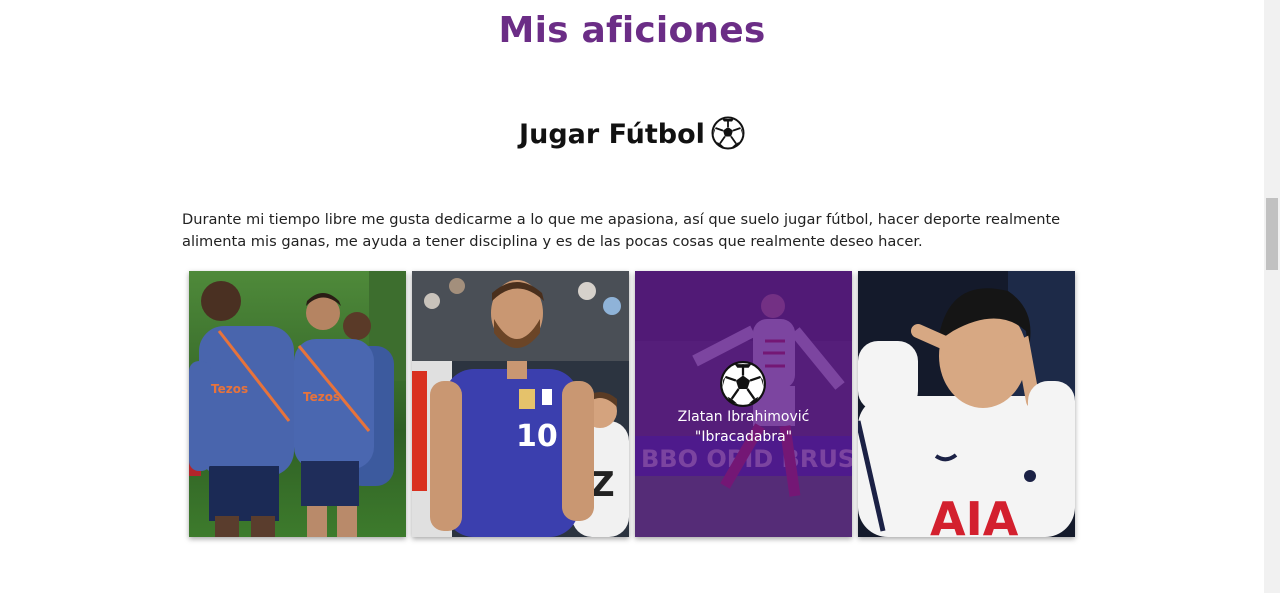 The height and width of the screenshot is (593, 1280). I want to click on player-gesture-photo: AIA, so click(966, 404).